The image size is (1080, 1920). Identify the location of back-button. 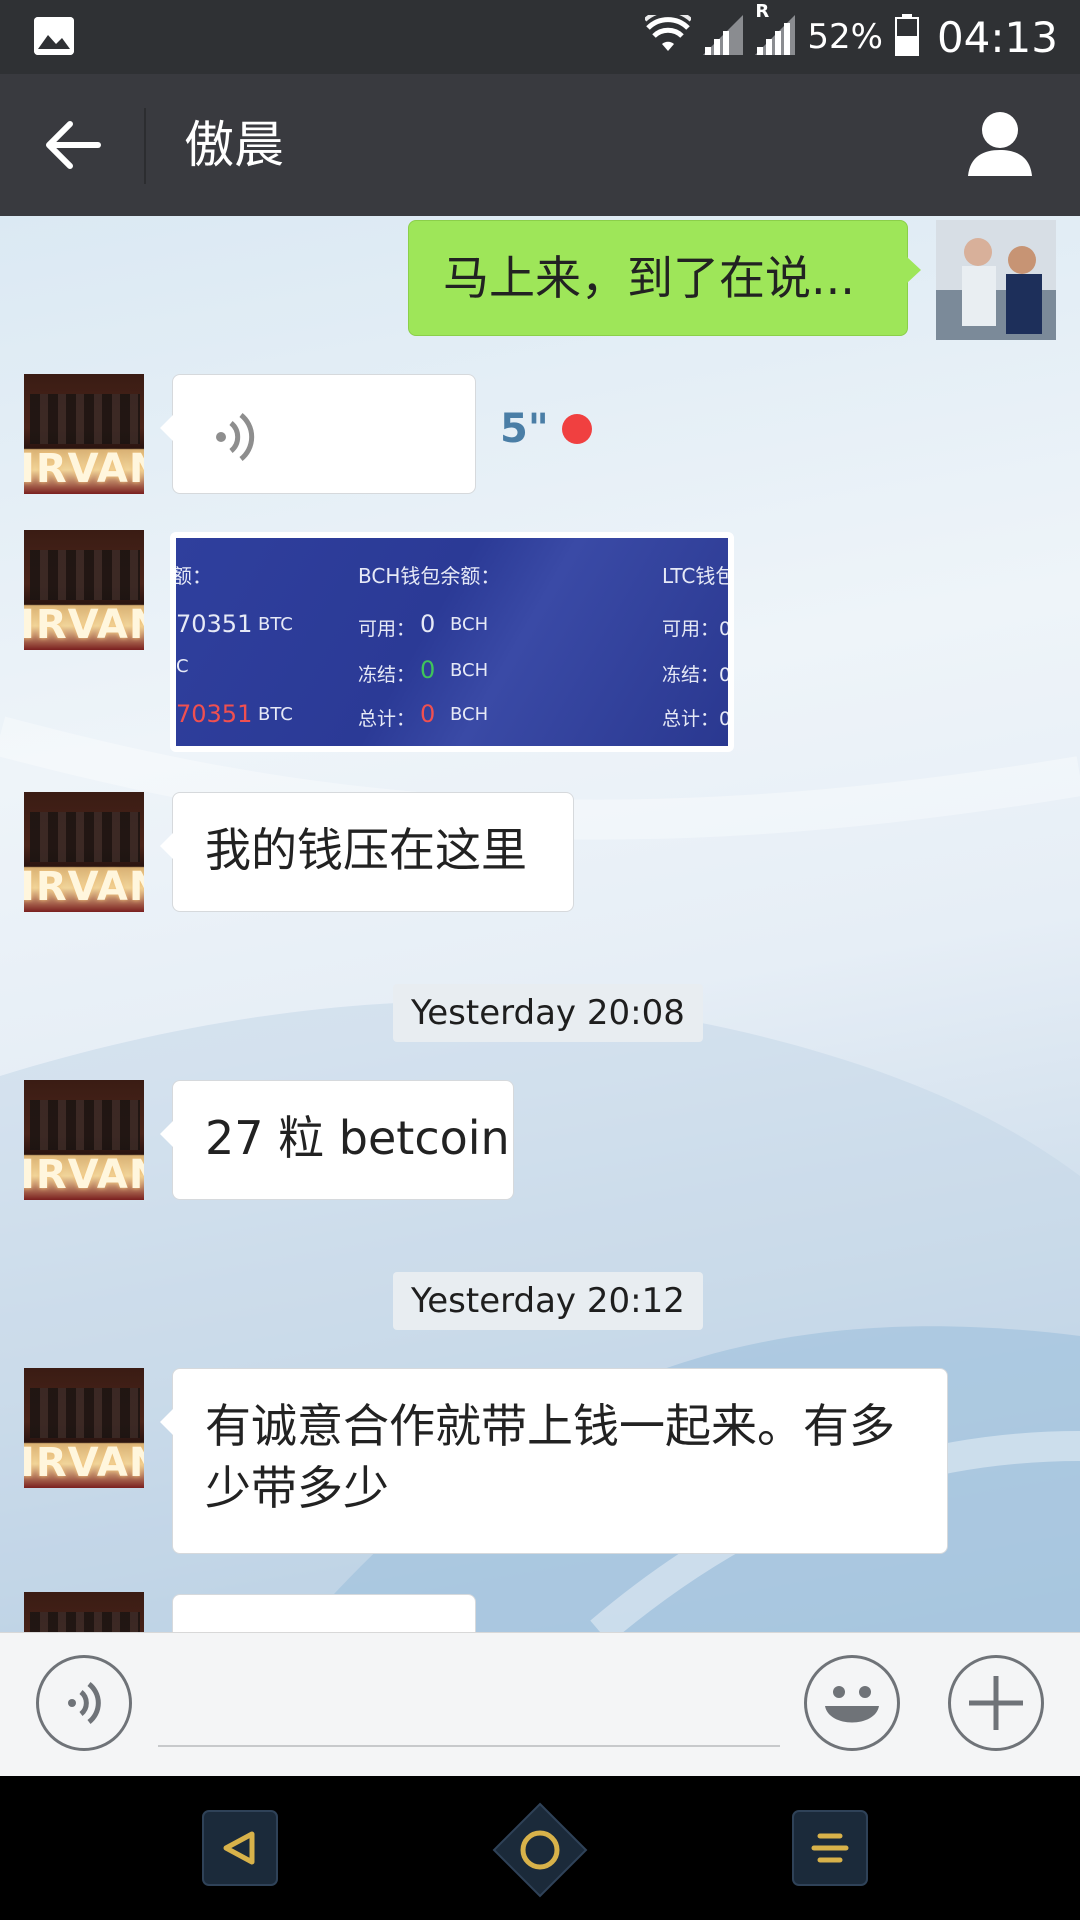
(73, 145).